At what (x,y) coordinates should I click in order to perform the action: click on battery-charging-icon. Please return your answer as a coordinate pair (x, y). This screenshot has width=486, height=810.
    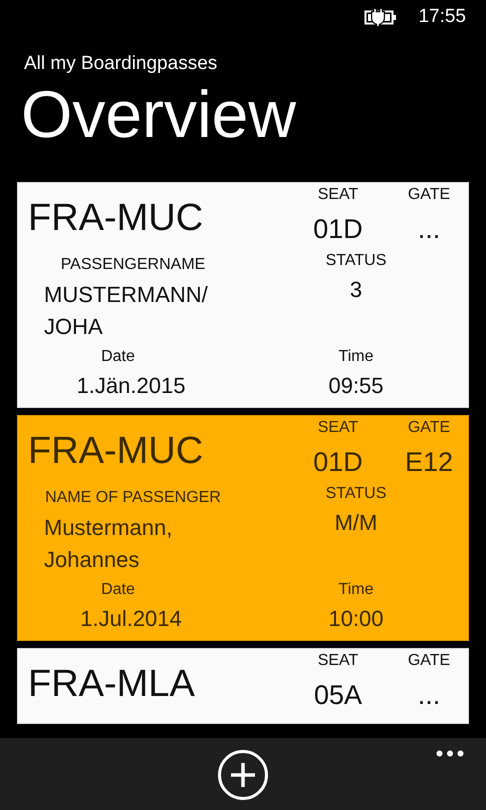
    Looking at the image, I should click on (381, 17).